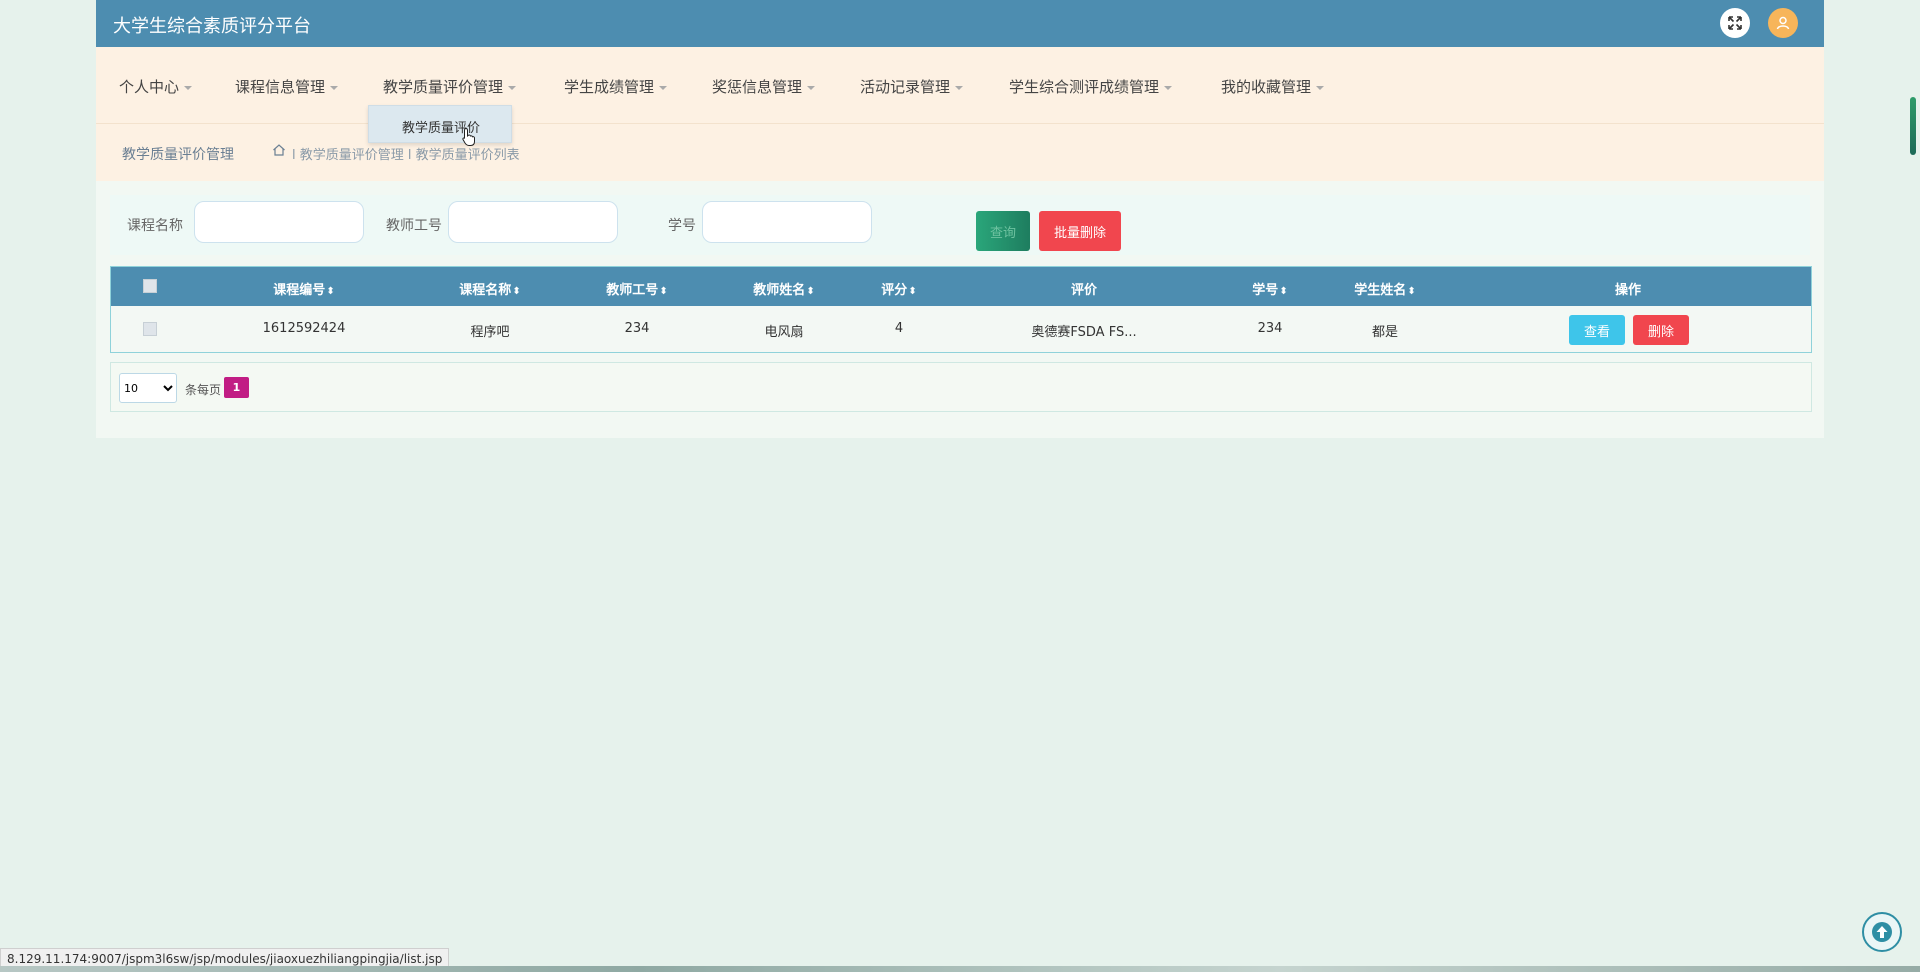 The image size is (1920, 972). I want to click on search-button: 查询, so click(1003, 231).